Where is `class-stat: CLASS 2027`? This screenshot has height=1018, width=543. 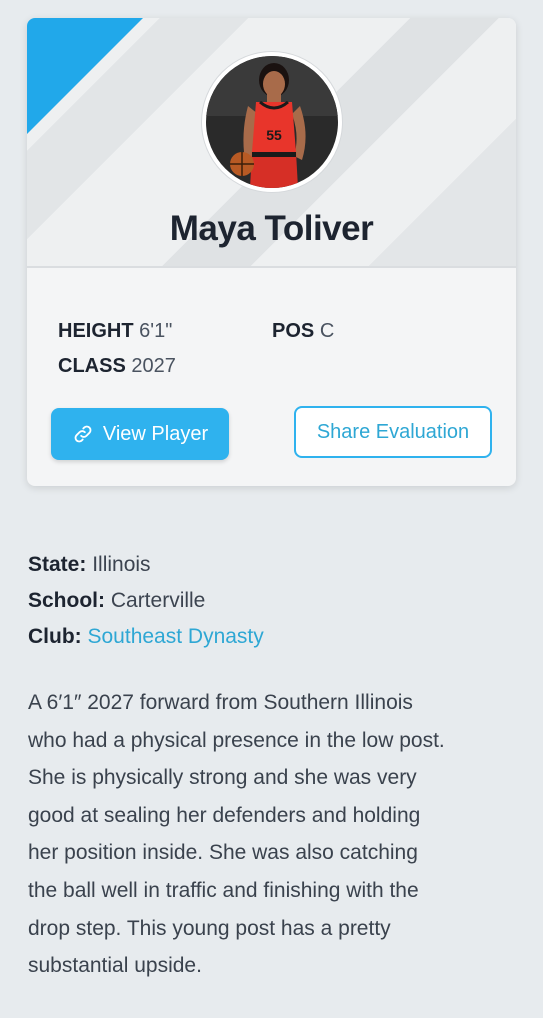 class-stat: CLASS 2027 is located at coordinates (117, 366).